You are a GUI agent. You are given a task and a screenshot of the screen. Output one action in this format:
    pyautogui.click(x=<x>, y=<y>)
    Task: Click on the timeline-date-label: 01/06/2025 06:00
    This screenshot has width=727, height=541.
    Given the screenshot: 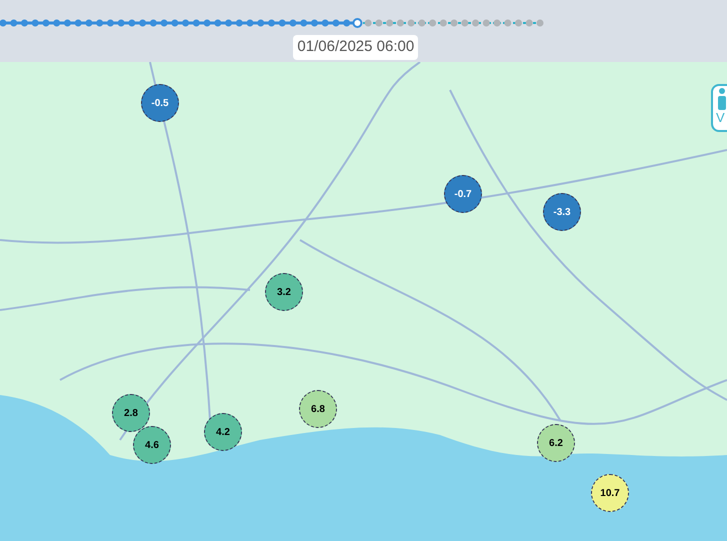 What is the action you would take?
    pyautogui.click(x=355, y=47)
    